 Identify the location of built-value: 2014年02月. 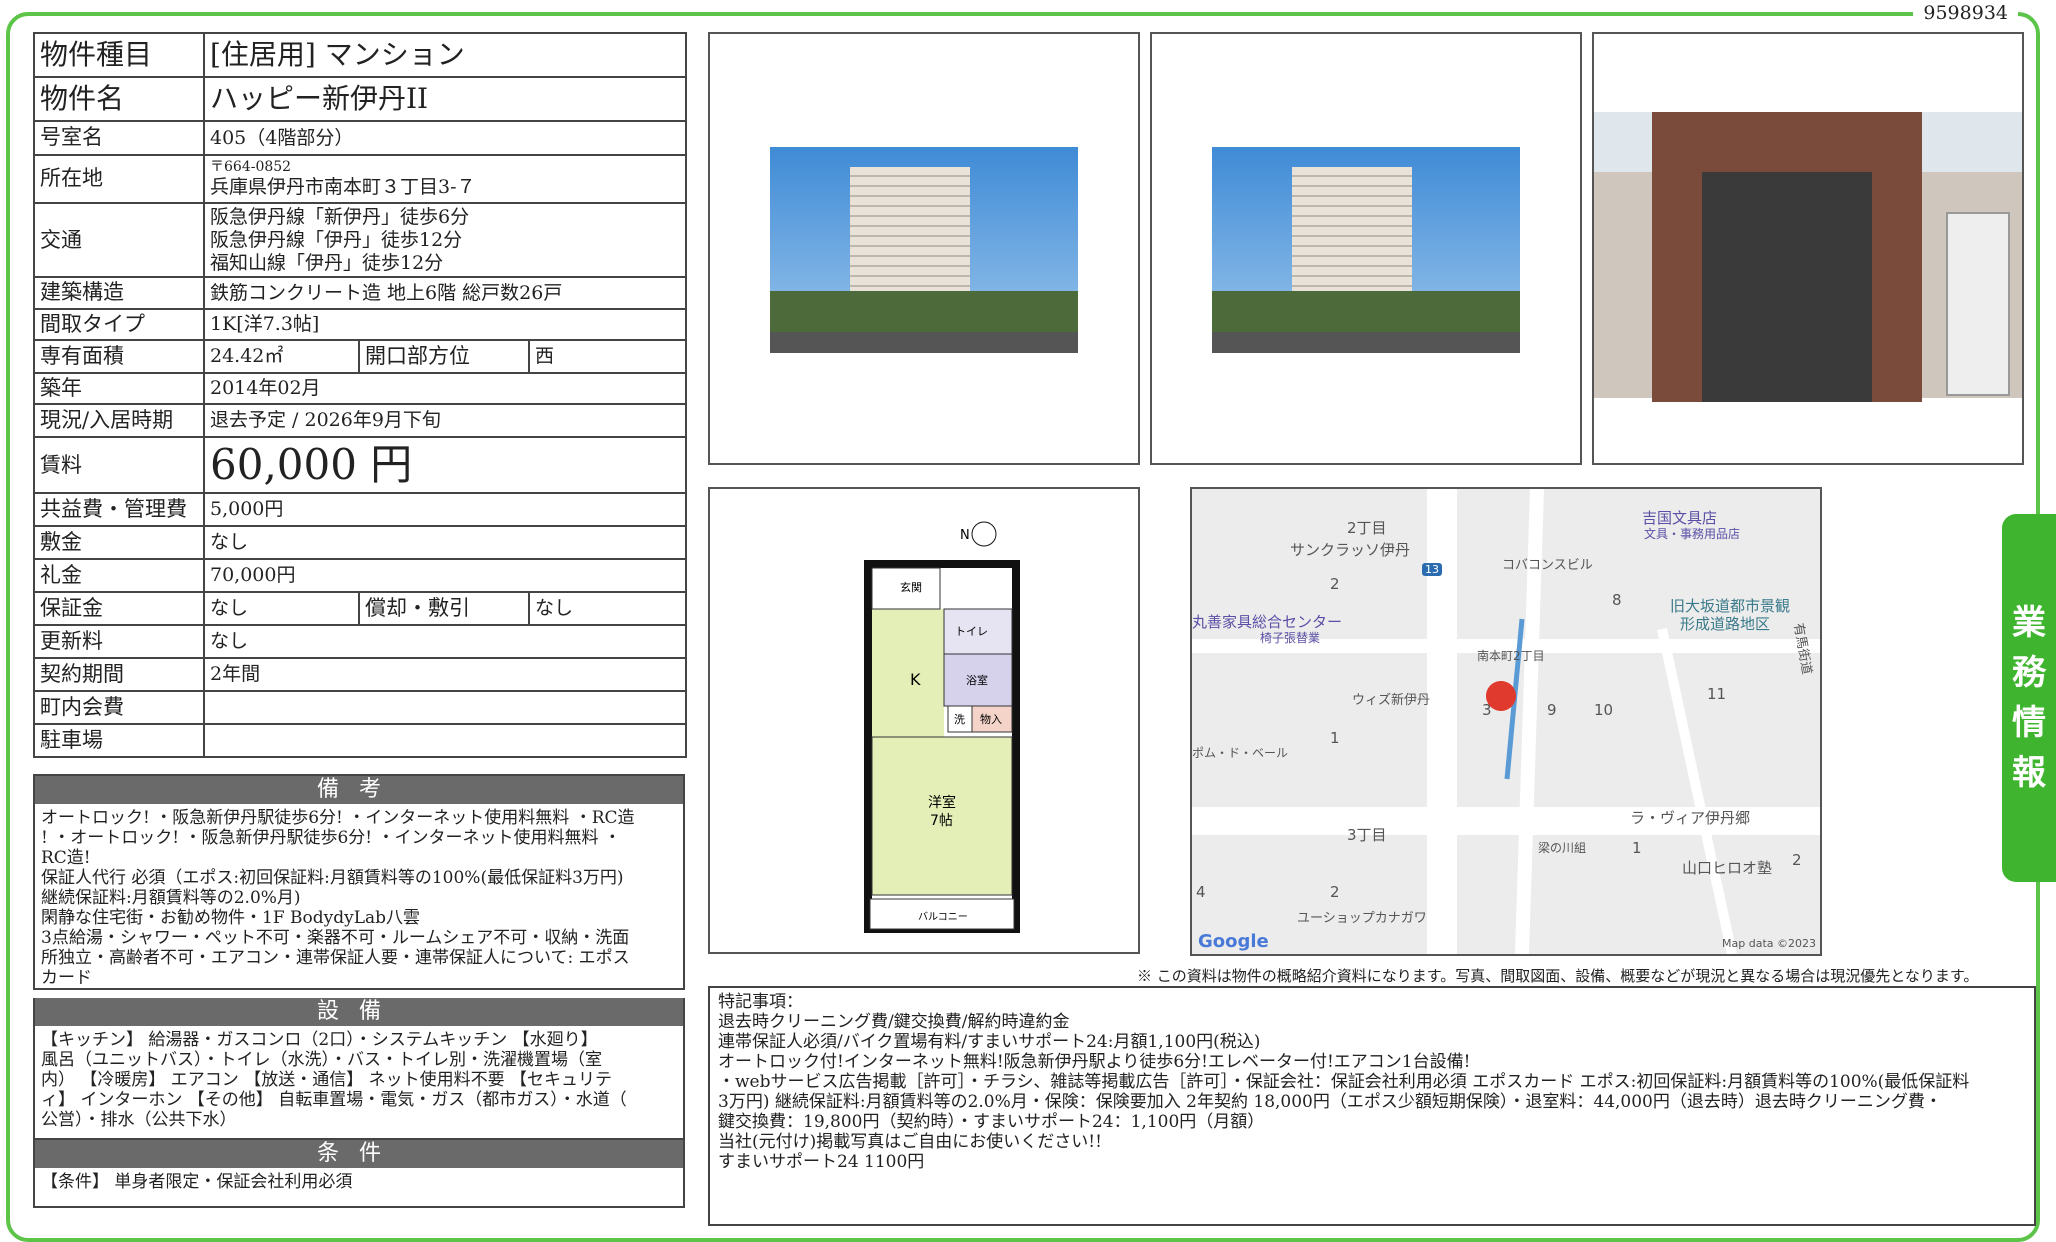
(445, 388).